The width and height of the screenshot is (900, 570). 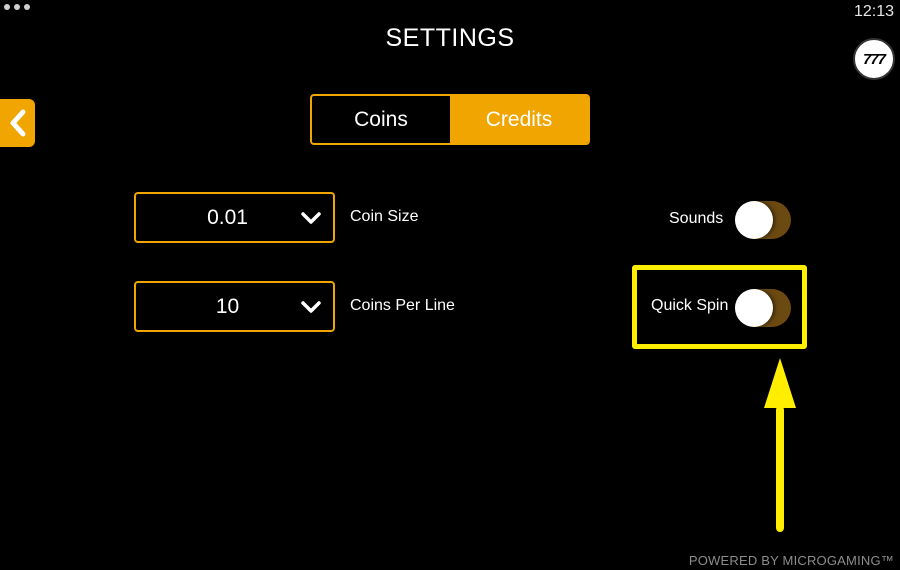 I want to click on coins-per-line-label: Coins Per Line, so click(x=402, y=305).